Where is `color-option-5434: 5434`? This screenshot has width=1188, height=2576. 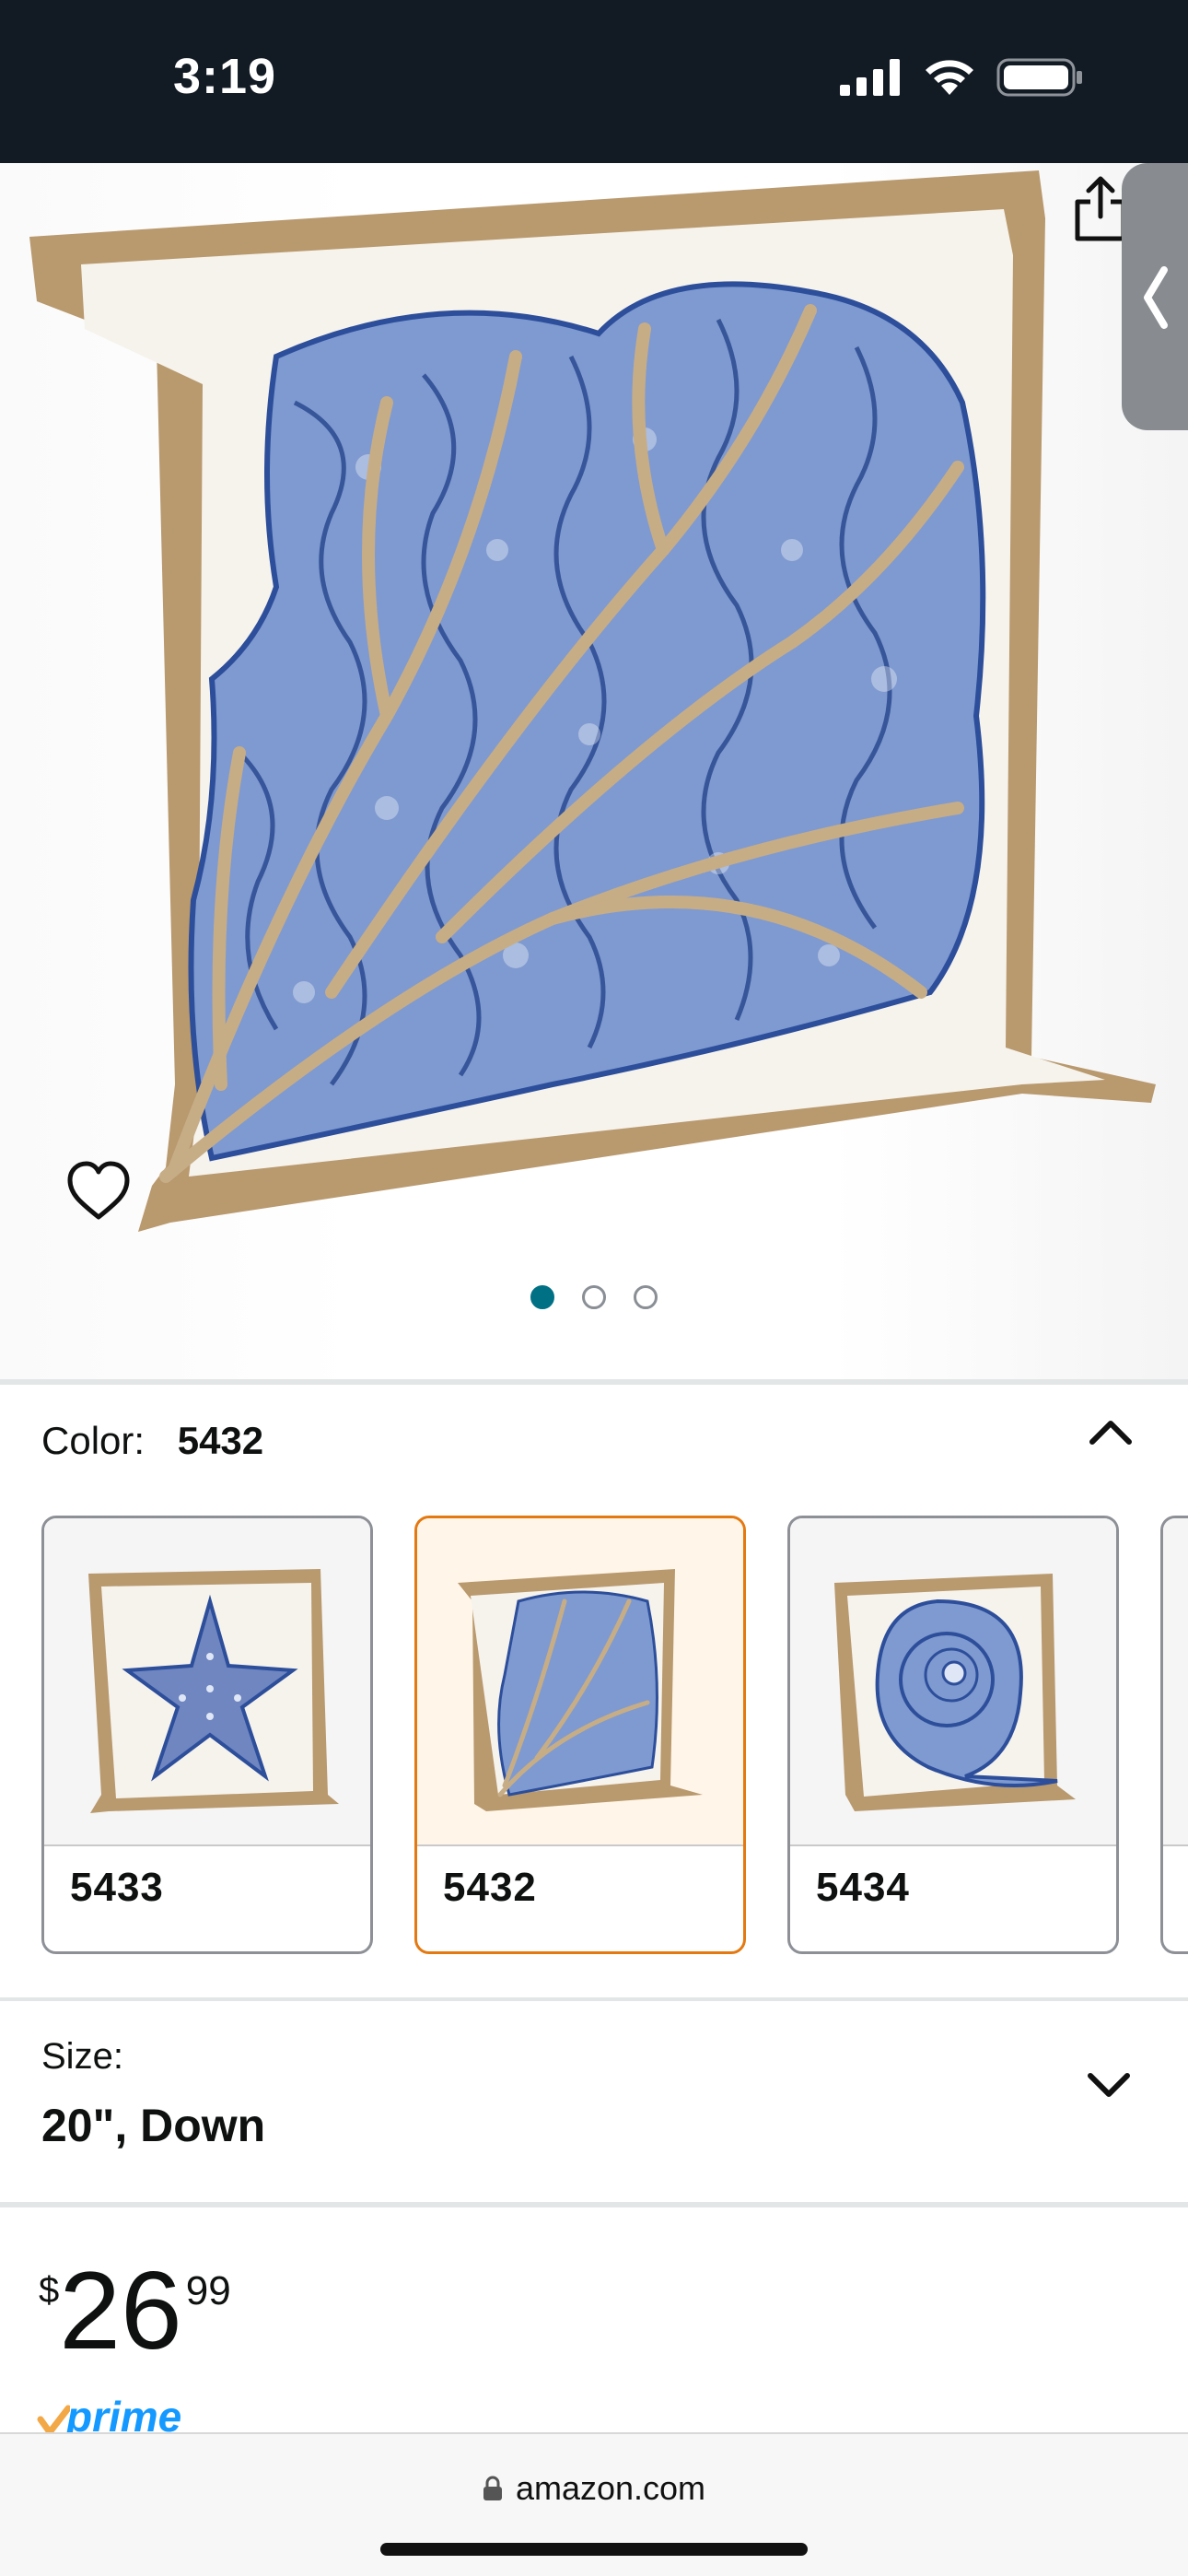
color-option-5434: 5434 is located at coordinates (953, 1735).